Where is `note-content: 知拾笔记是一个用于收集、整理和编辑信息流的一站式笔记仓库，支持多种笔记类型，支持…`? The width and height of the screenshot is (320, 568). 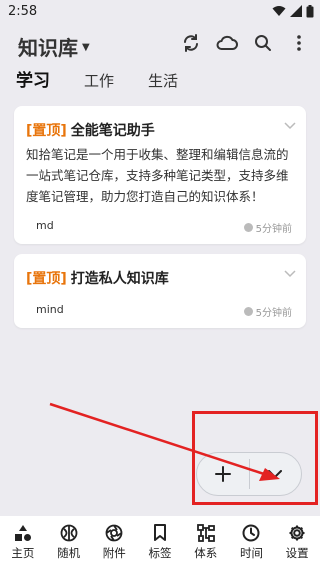 note-content: 知拾笔记是一个用于收集、整理和编辑信息流的一站式笔记仓库，支持多种笔记类型，支持… is located at coordinates (157, 175).